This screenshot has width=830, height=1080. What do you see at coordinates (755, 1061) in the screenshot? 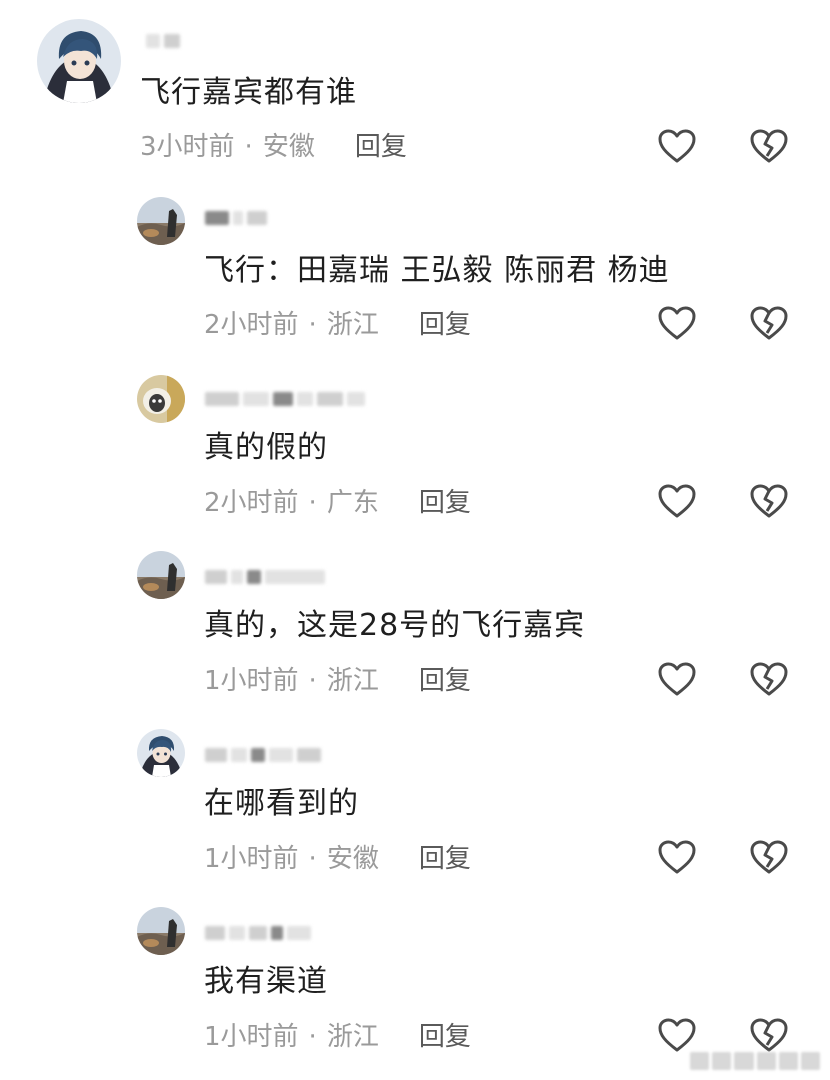
I see `watermark-redacted` at bounding box center [755, 1061].